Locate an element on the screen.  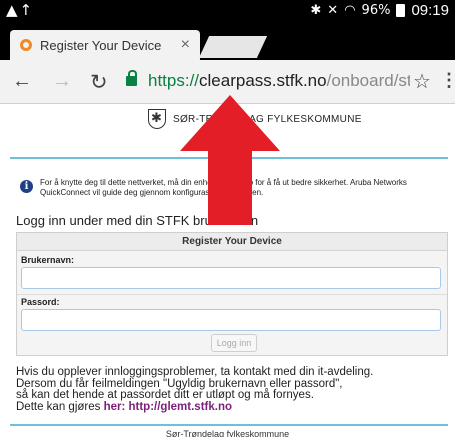
status-left-icons: ▲↑ is located at coordinates (20, 10).